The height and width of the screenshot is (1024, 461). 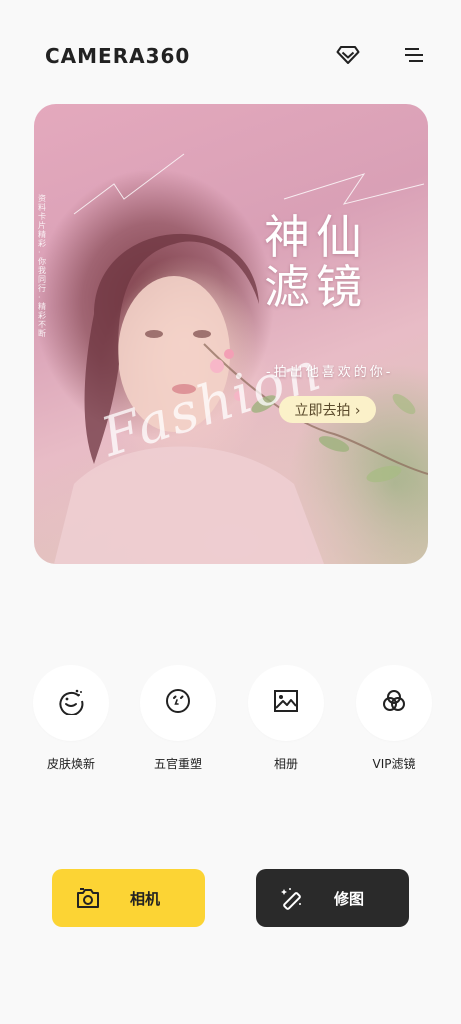 I want to click on menu-icon, so click(x=414, y=57).